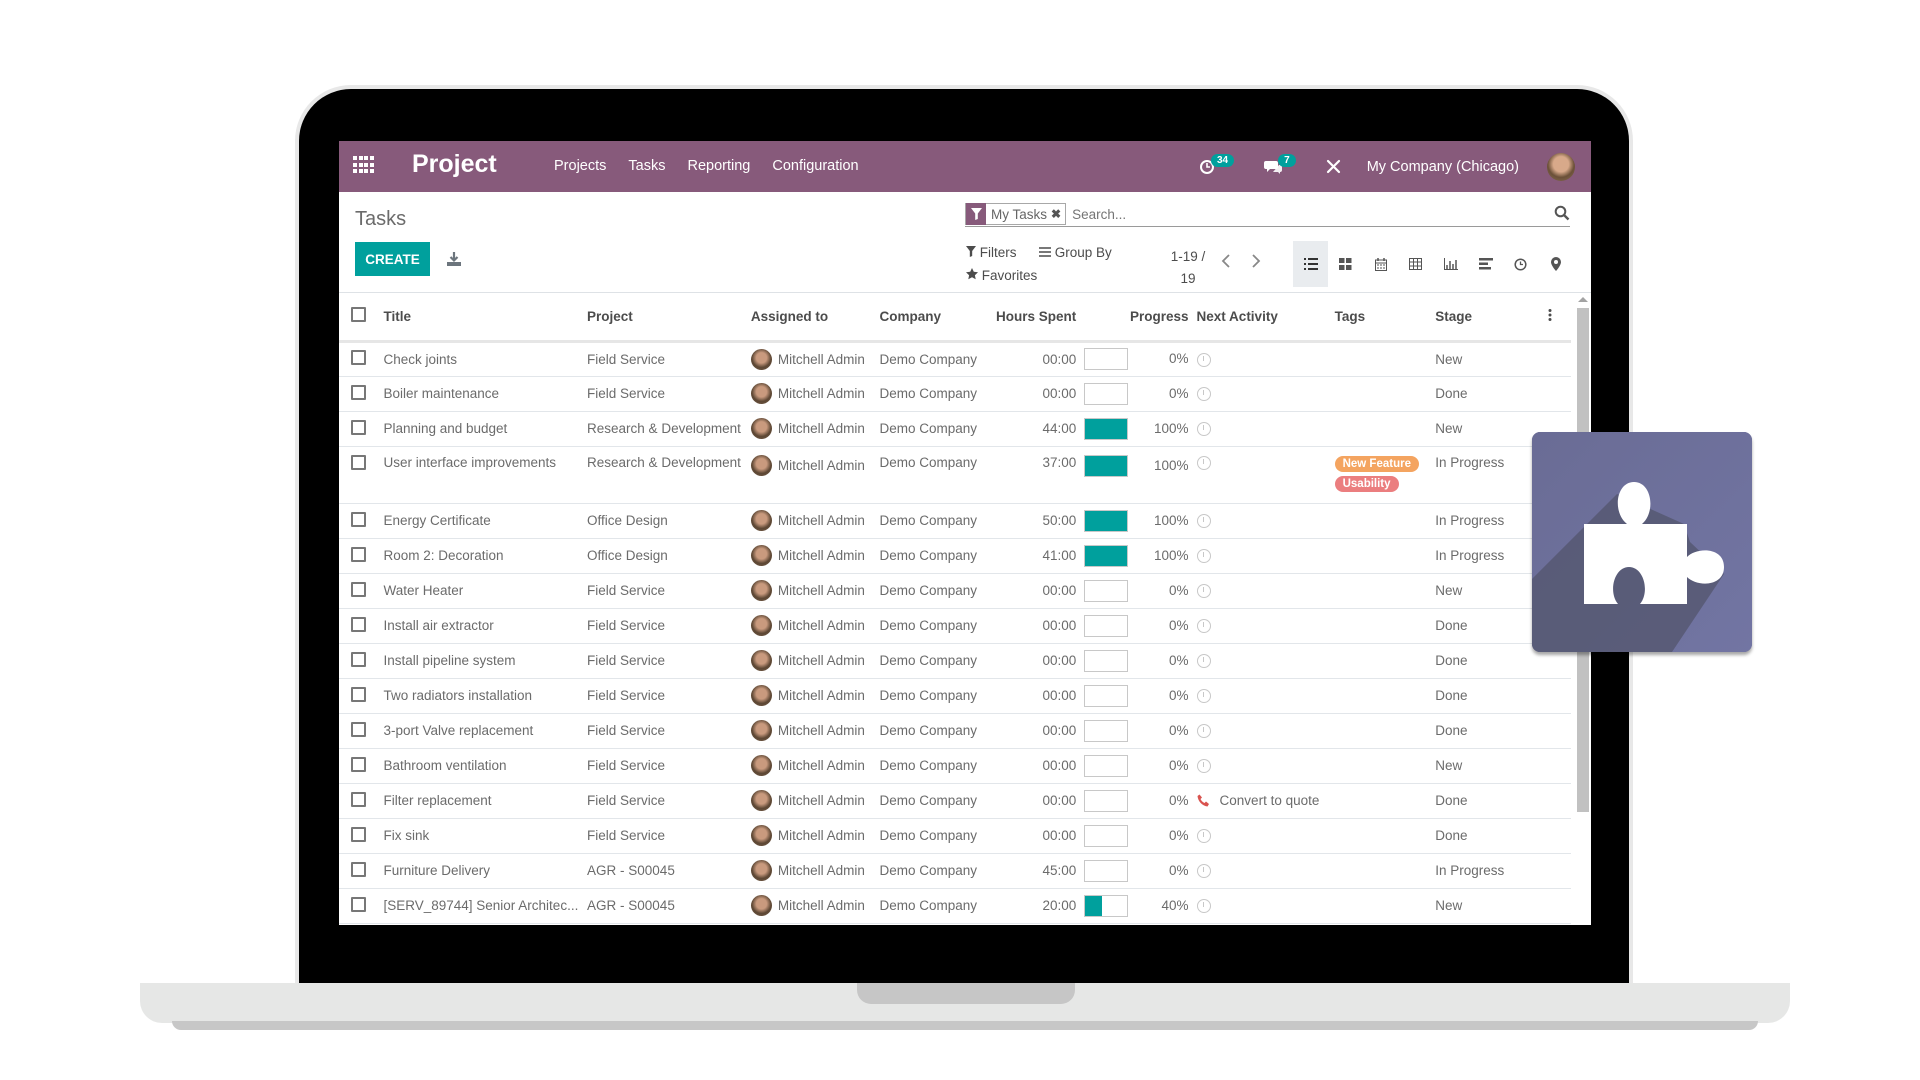  Describe the element at coordinates (485, 556) in the screenshot. I see `task-title: Room 2: Decoration` at that location.